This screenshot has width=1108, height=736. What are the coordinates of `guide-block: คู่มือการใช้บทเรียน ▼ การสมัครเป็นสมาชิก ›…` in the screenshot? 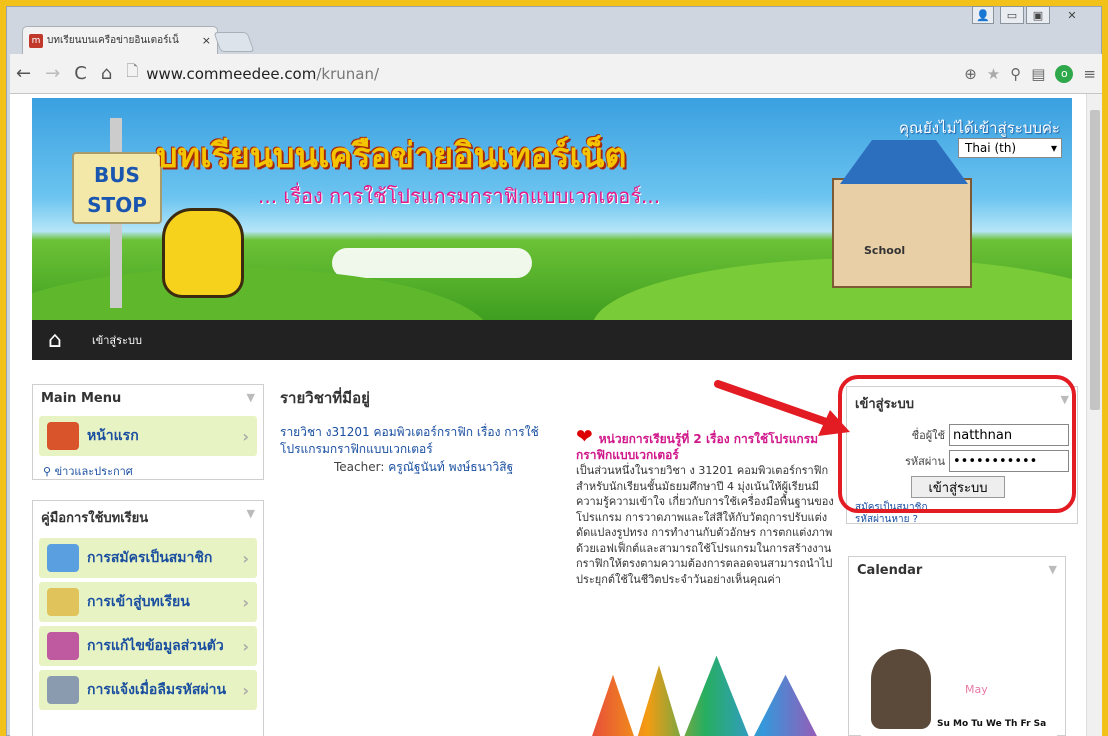 It's located at (148, 618).